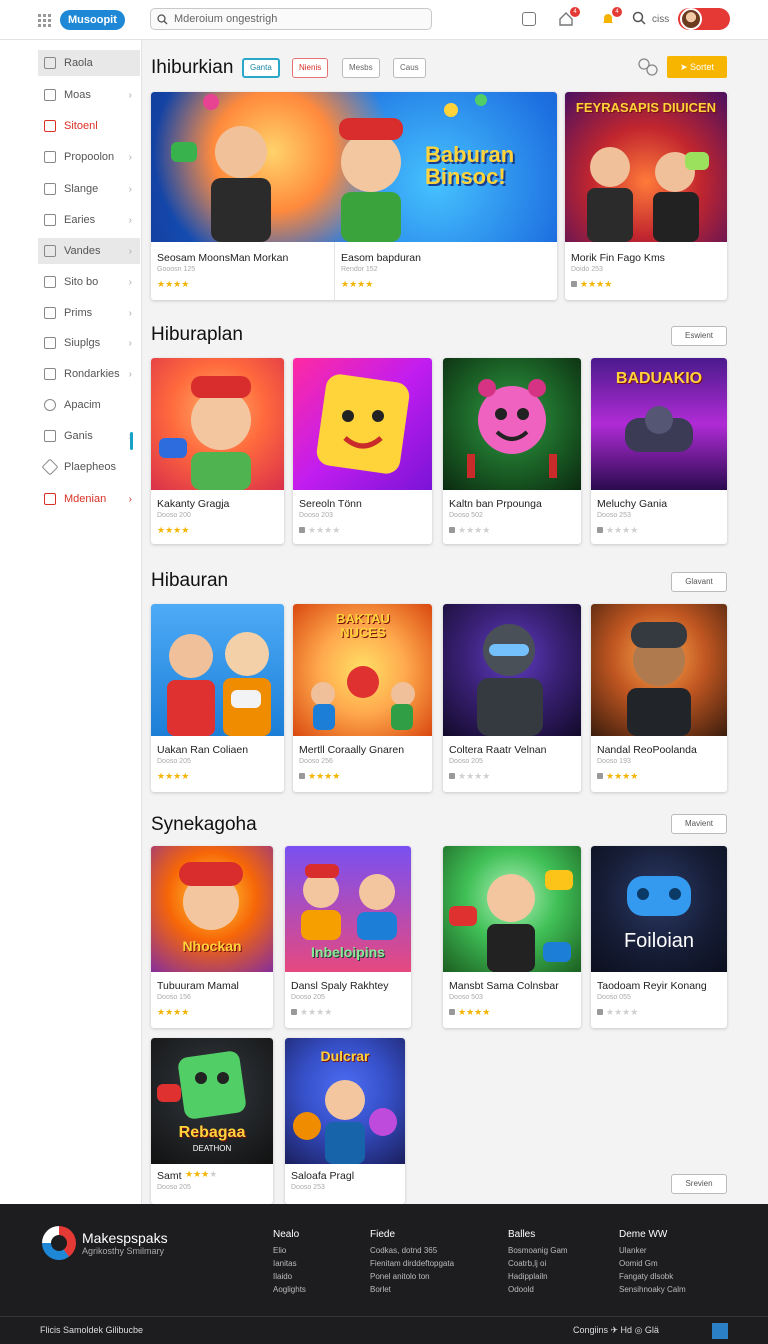 This screenshot has height=1344, width=768. What do you see at coordinates (361, 68) in the screenshot?
I see `filter-chip-mesbs: Mesbs` at bounding box center [361, 68].